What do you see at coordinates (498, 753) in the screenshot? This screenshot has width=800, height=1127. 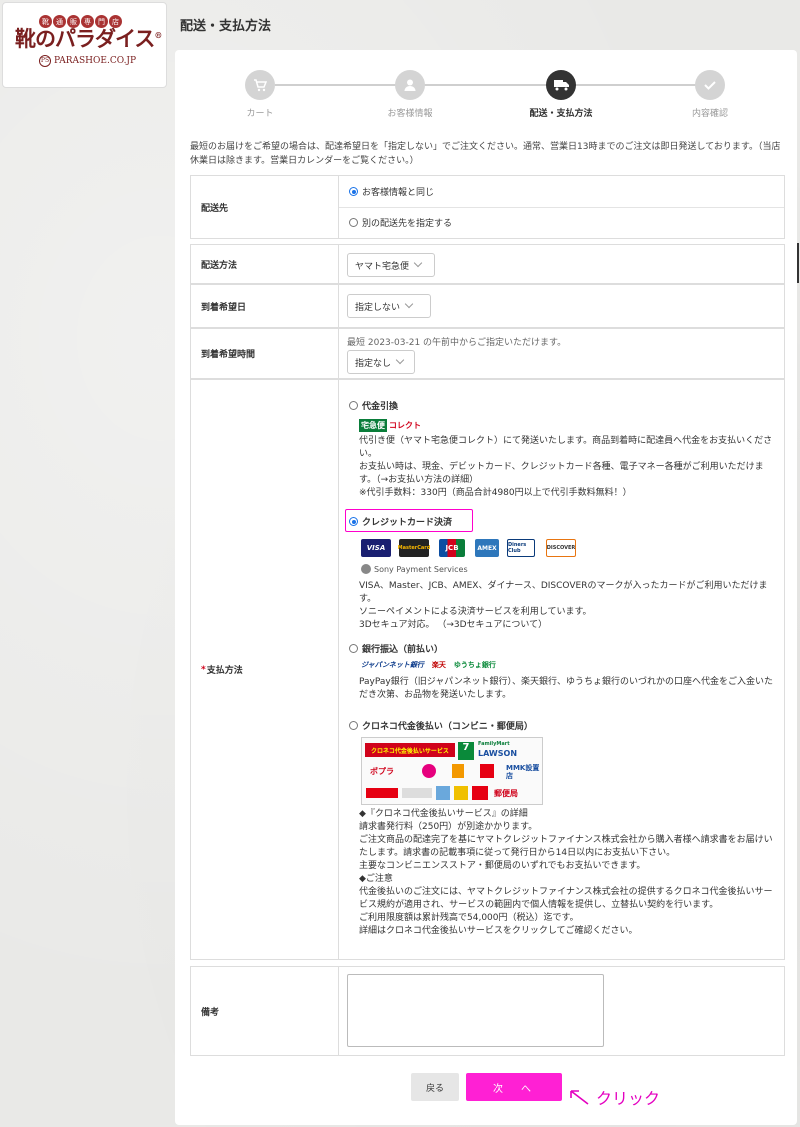 I see `lawson-logo: LAWSON` at bounding box center [498, 753].